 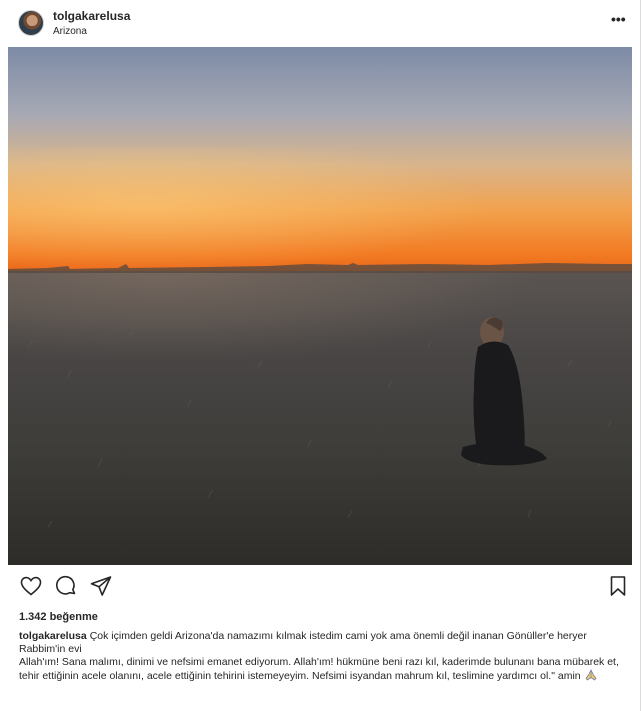 I want to click on caption-username: tolgakarelusa, so click(x=53, y=636).